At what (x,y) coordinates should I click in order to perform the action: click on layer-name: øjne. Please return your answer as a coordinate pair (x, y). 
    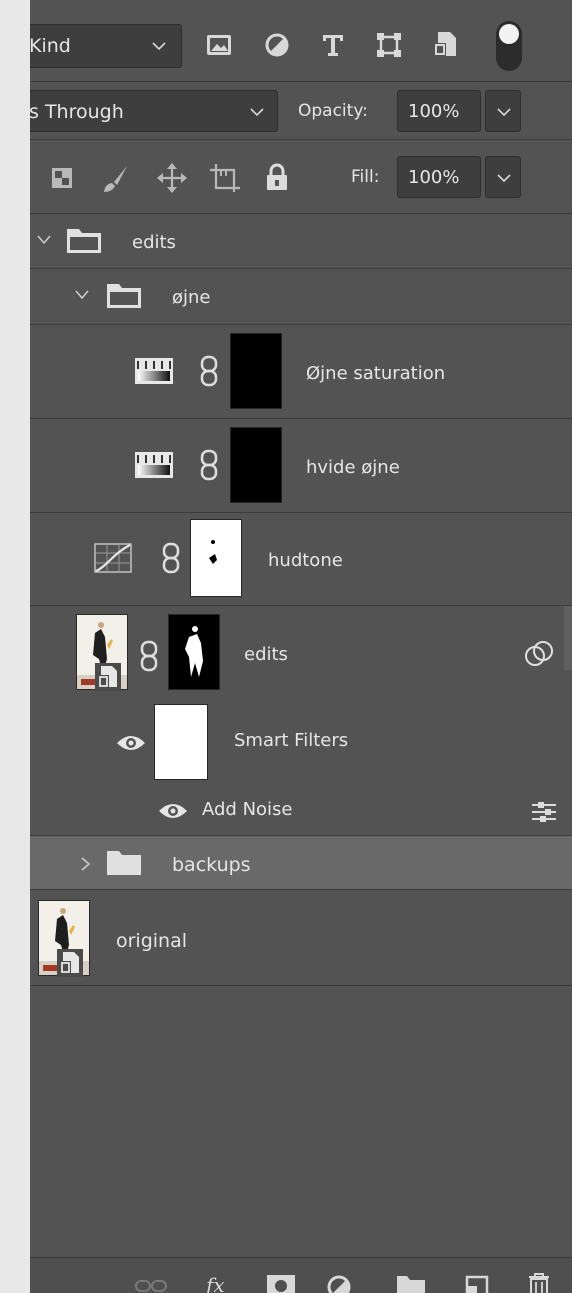
    Looking at the image, I should click on (191, 297).